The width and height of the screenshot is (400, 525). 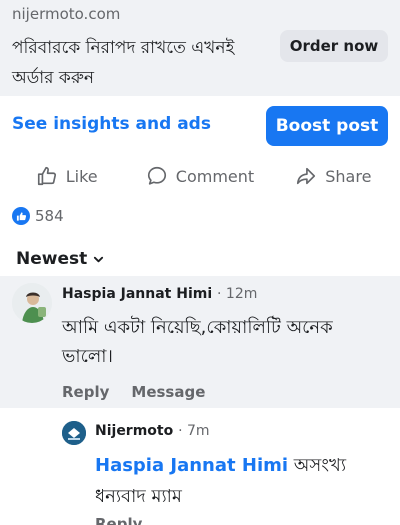 I want to click on message-button: Message, so click(x=168, y=392).